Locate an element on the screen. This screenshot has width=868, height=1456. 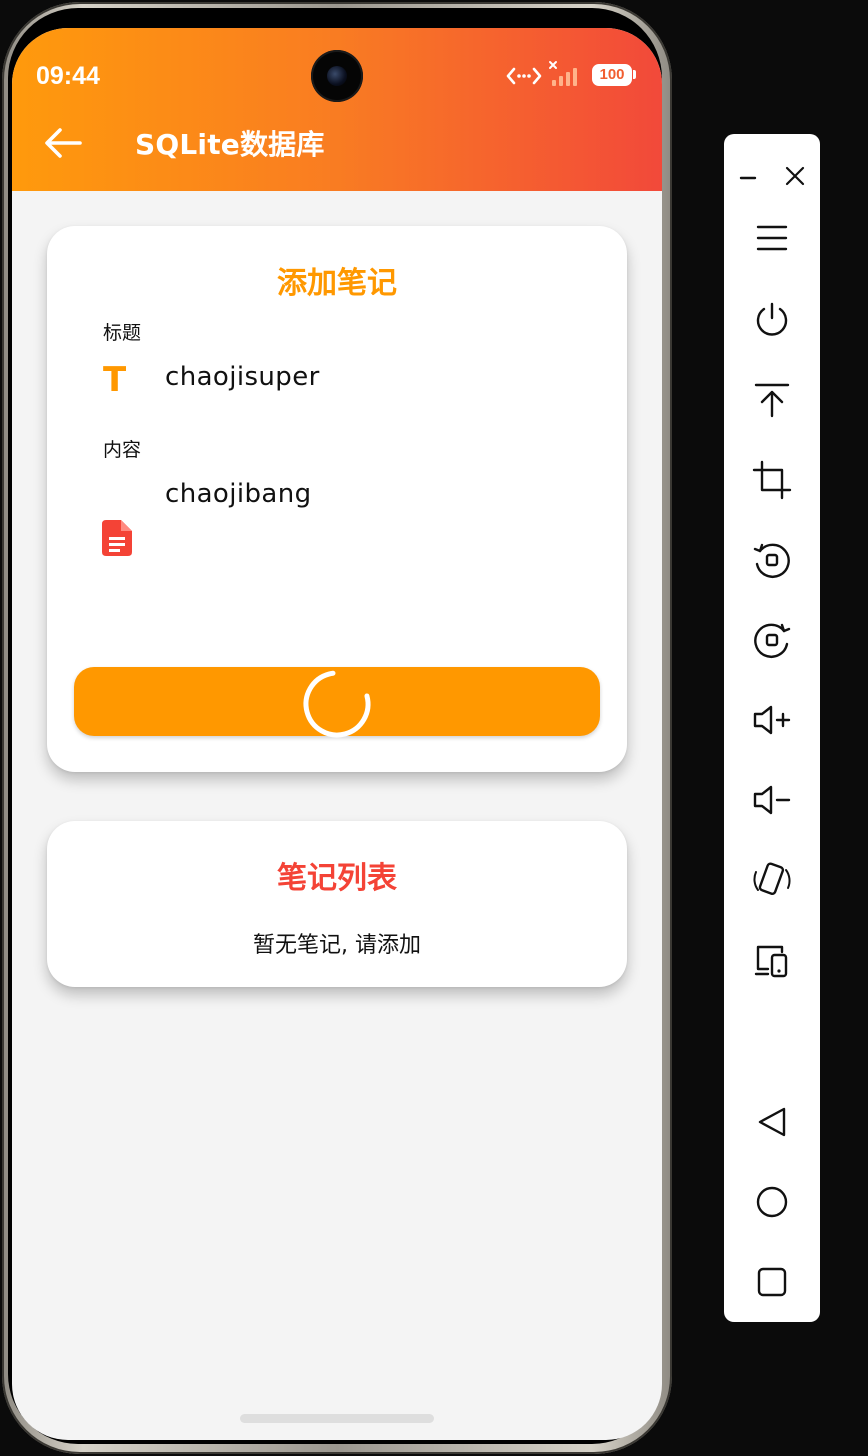
content-input: chaojibang is located at coordinates (238, 494).